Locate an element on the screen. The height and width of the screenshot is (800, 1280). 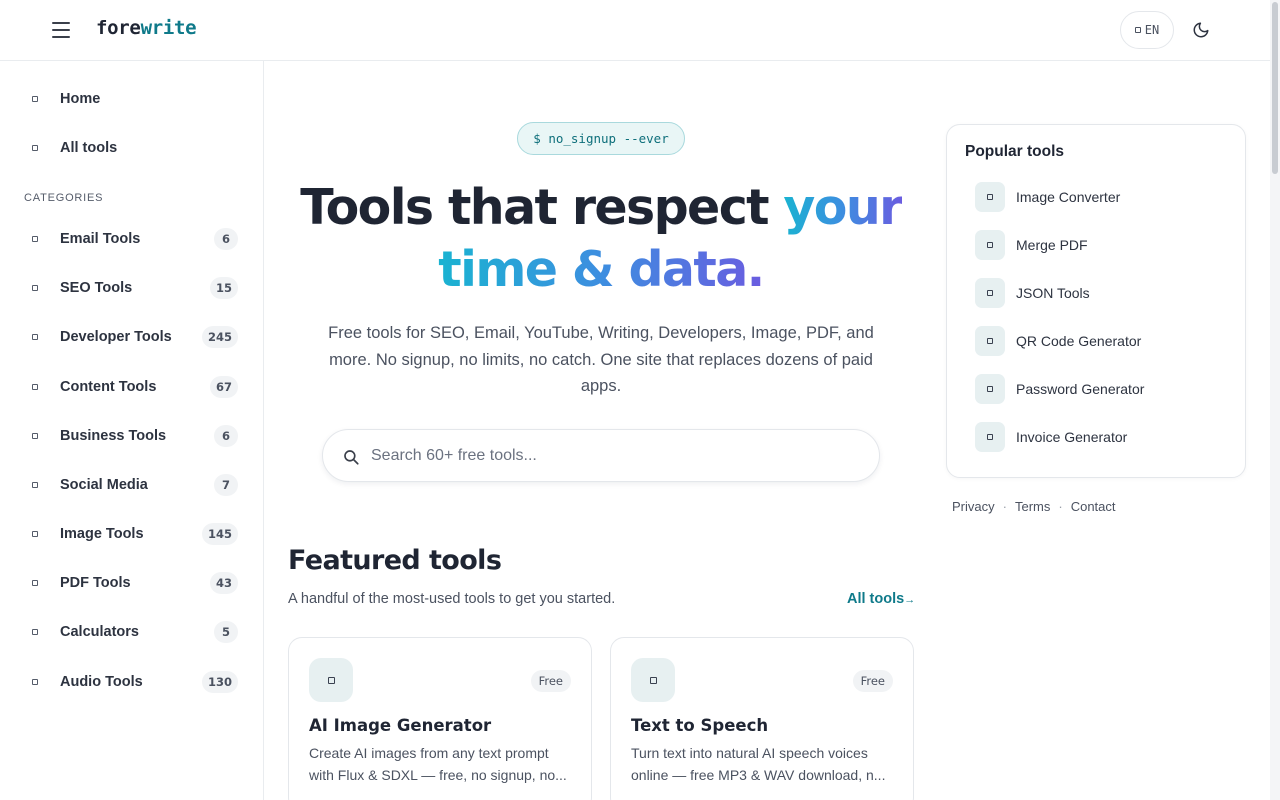
code-icon is located at coordinates (990, 293).